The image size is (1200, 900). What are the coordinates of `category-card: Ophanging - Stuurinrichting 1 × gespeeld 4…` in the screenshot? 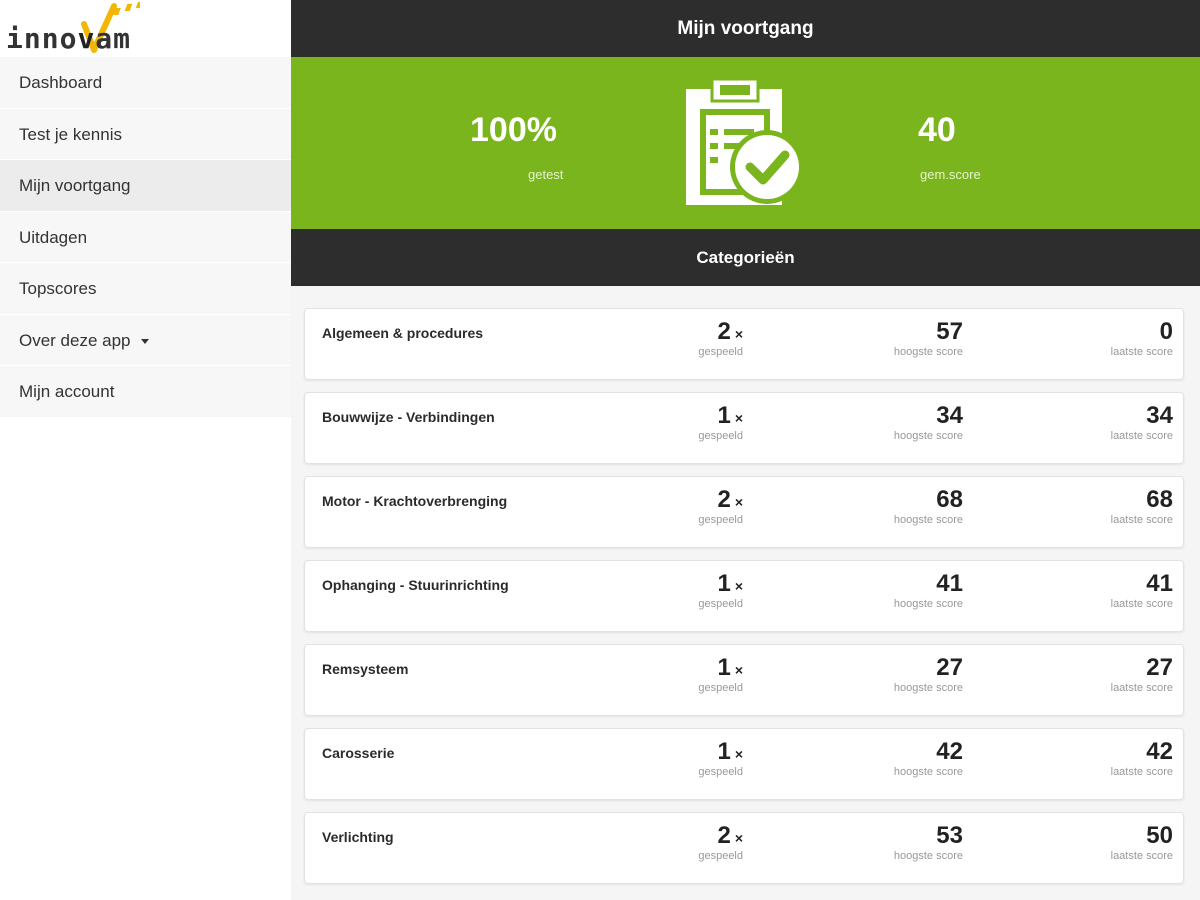 It's located at (744, 596).